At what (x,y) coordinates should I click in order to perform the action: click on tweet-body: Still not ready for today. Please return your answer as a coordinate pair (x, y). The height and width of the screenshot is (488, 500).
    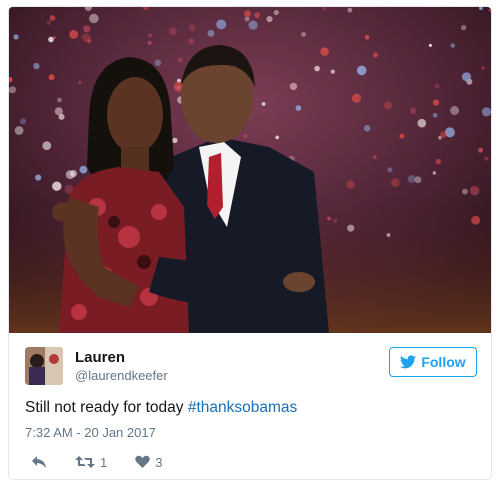
    Looking at the image, I should click on (106, 407).